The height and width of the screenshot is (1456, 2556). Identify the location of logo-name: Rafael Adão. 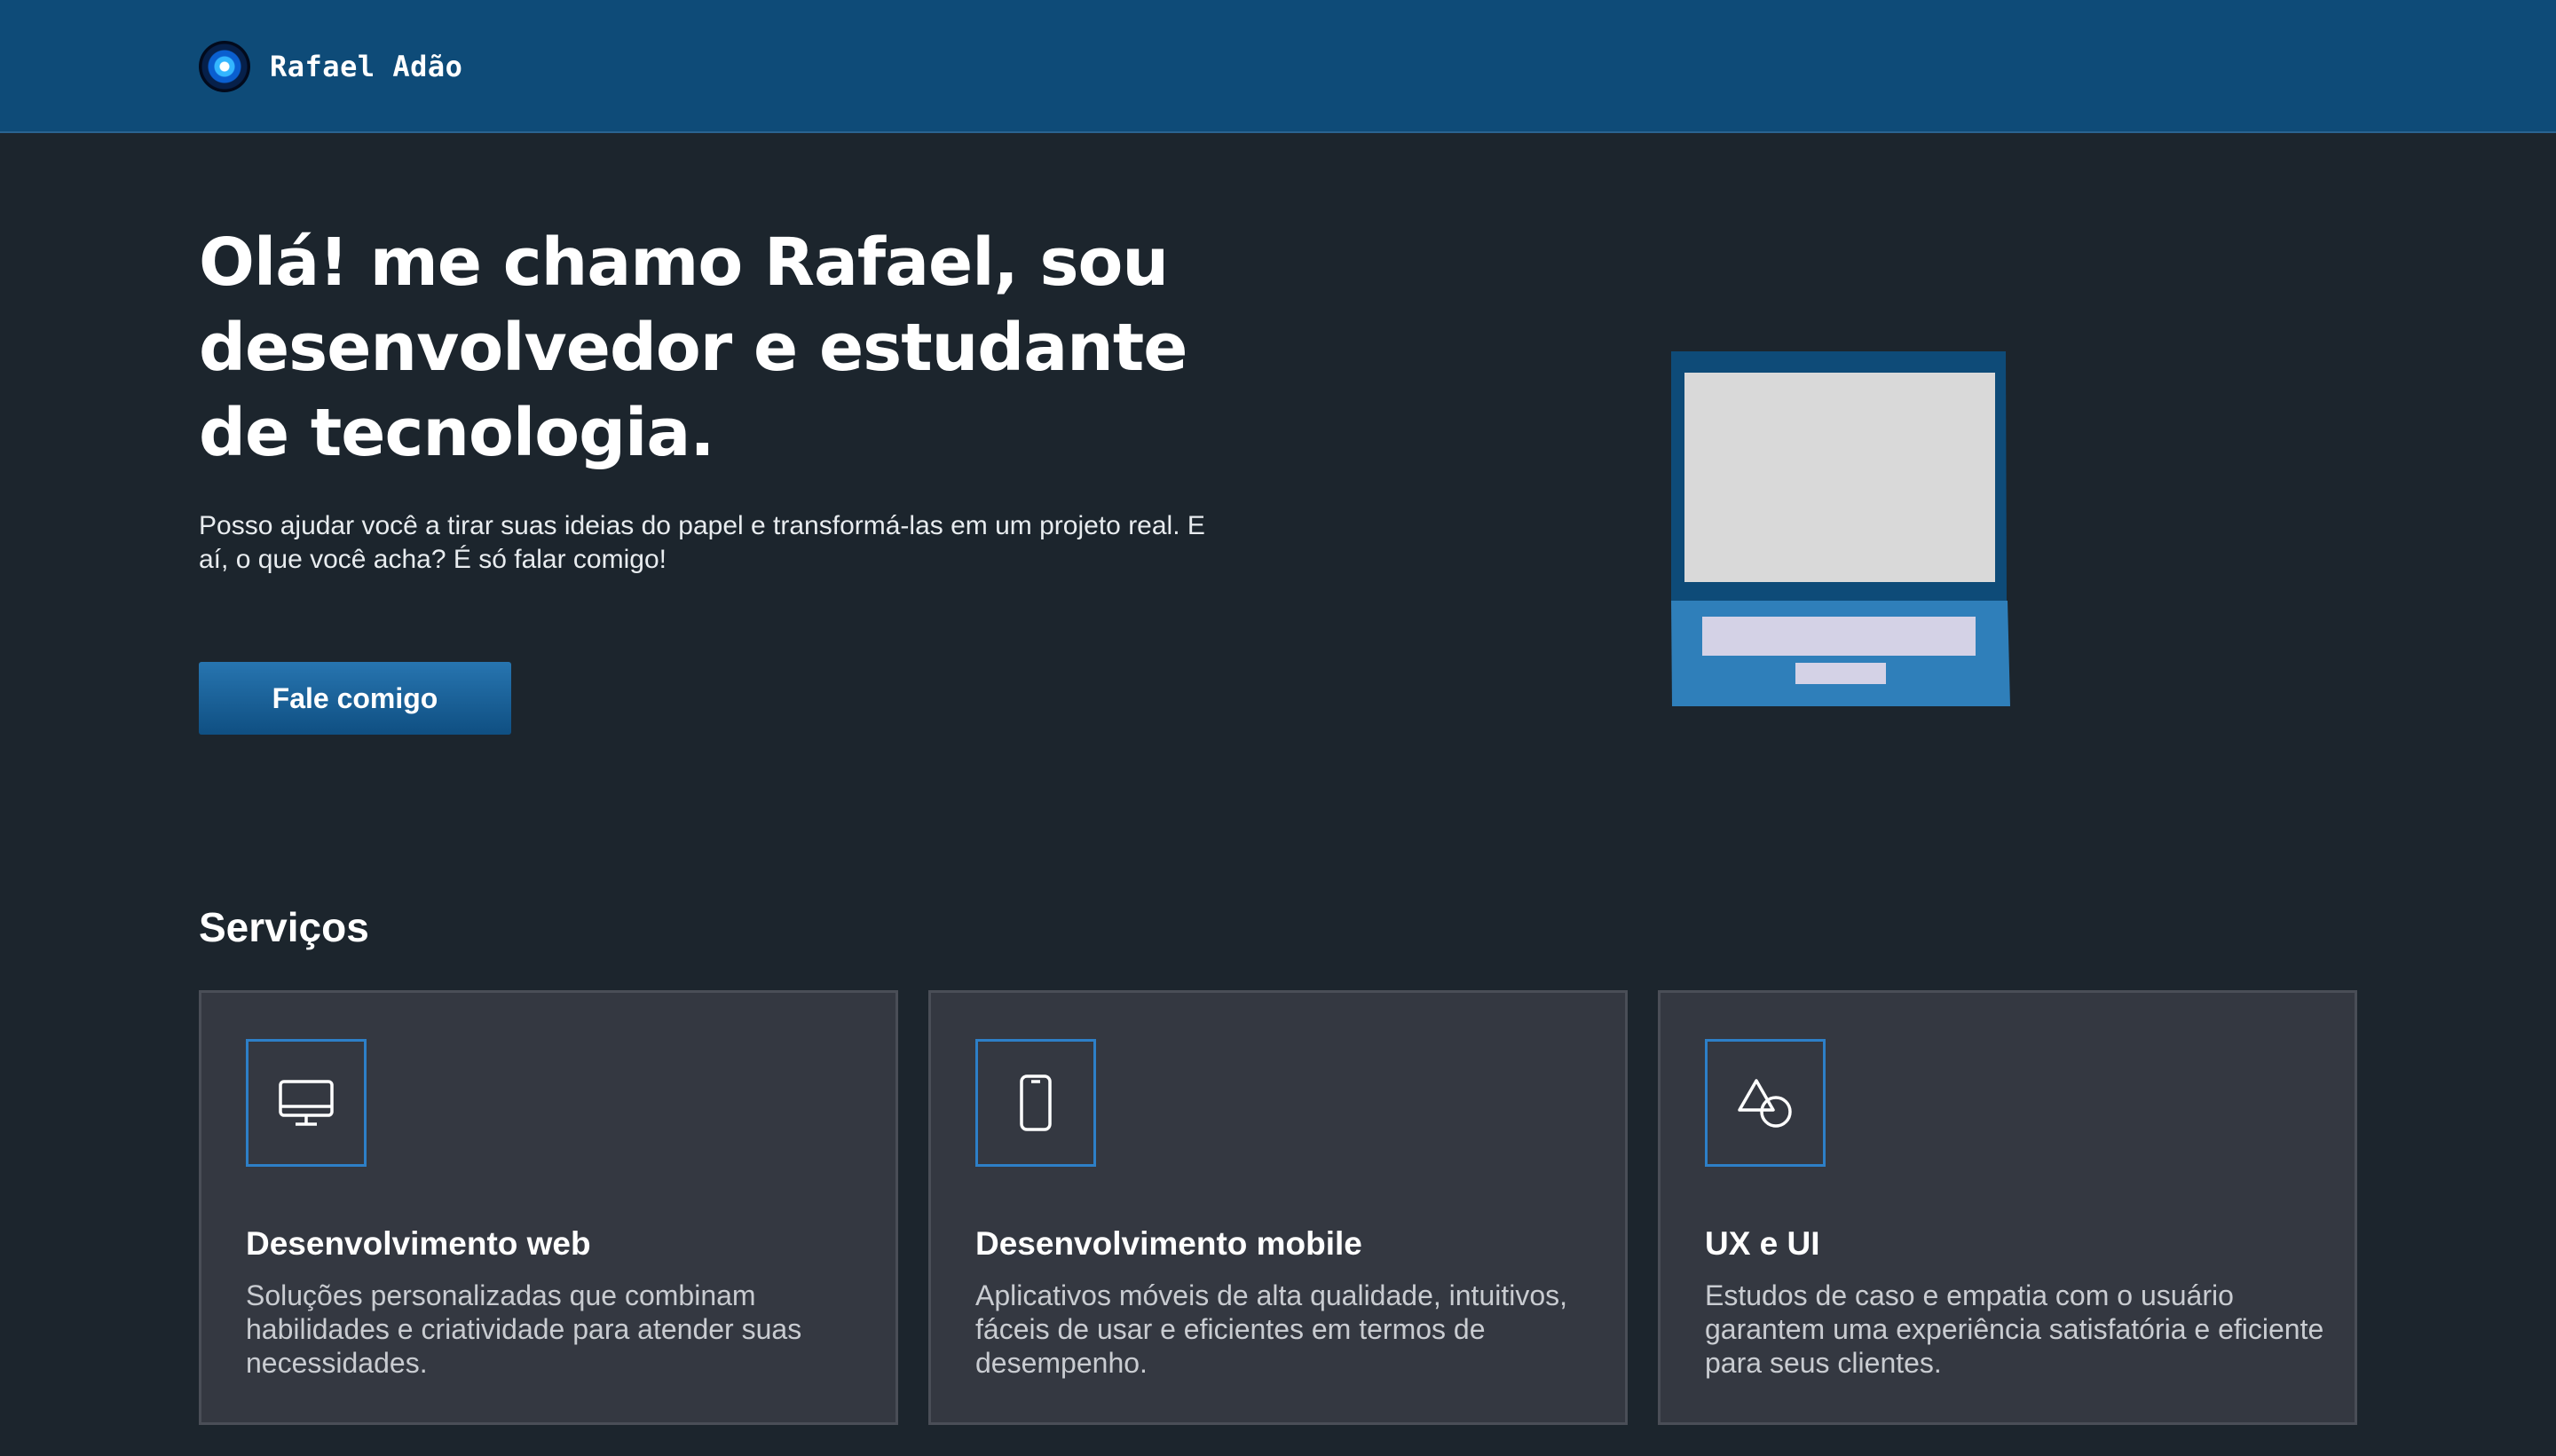
(366, 66).